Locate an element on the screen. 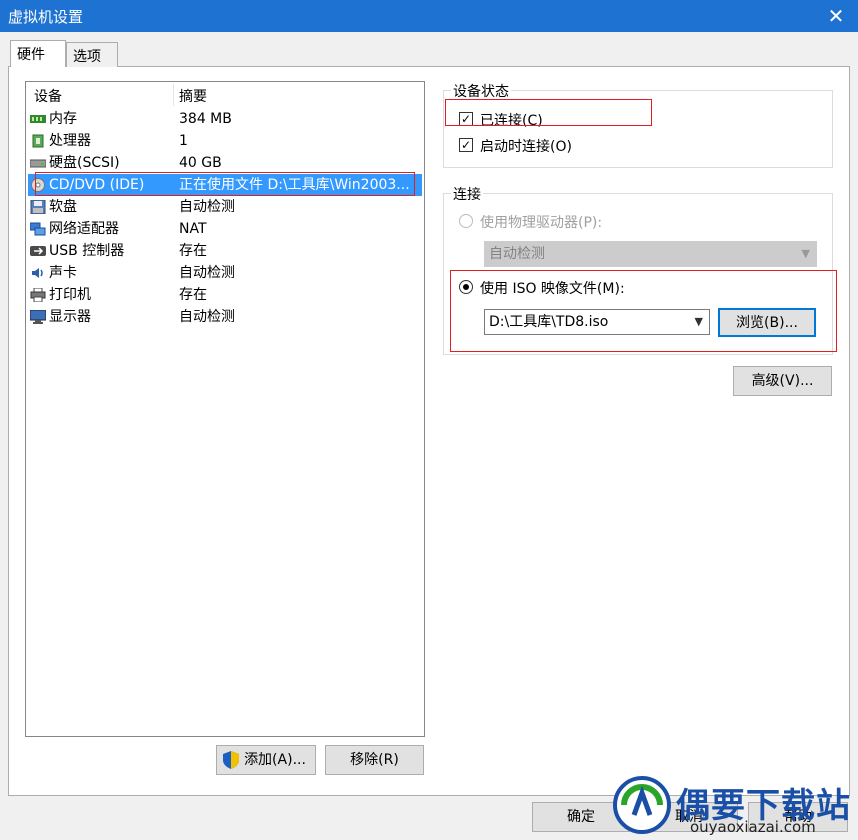 This screenshot has width=858, height=840. iso-path-combobox: D:\工具库\TD8.iso ▼ is located at coordinates (597, 322).